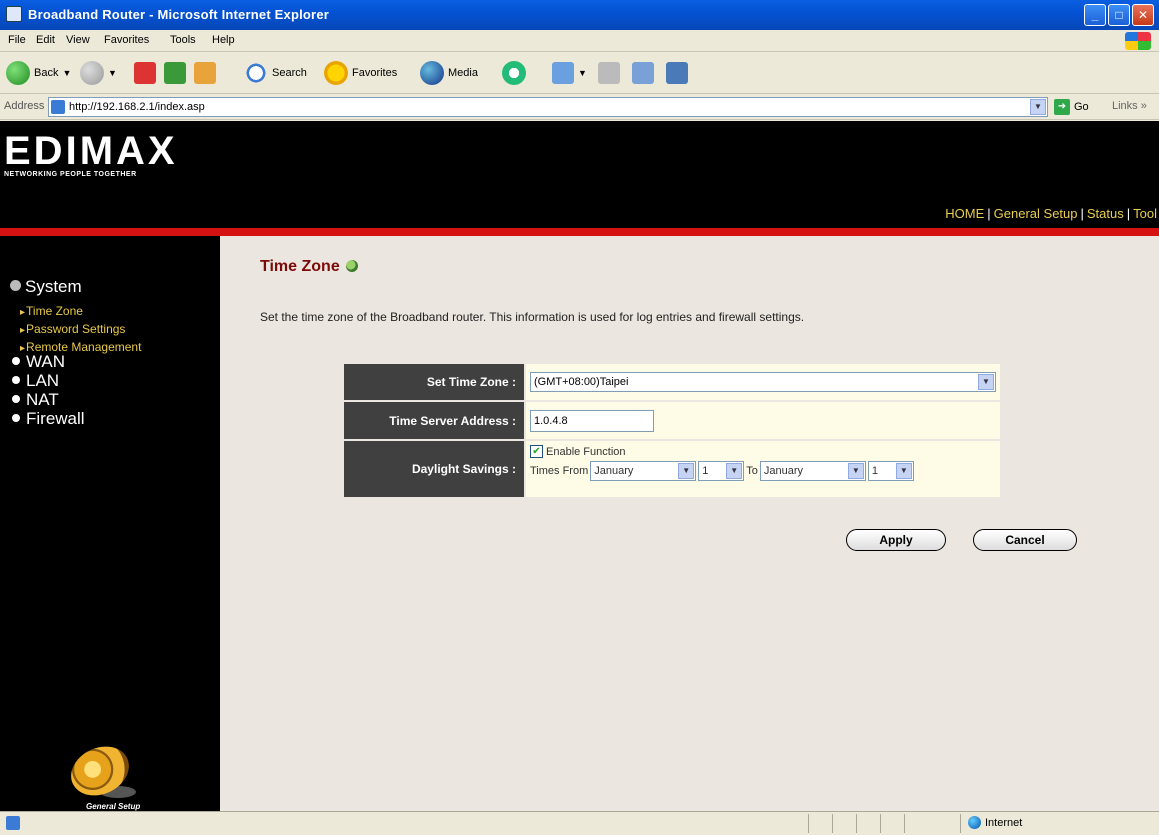  I want to click on nav-home: HOME, so click(964, 213).